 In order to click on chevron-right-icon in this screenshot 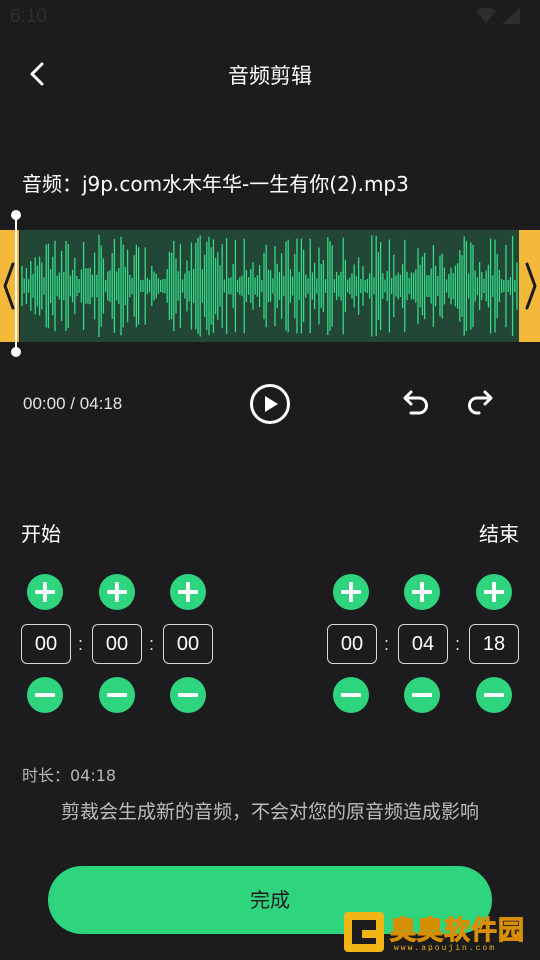, I will do `click(531, 286)`.